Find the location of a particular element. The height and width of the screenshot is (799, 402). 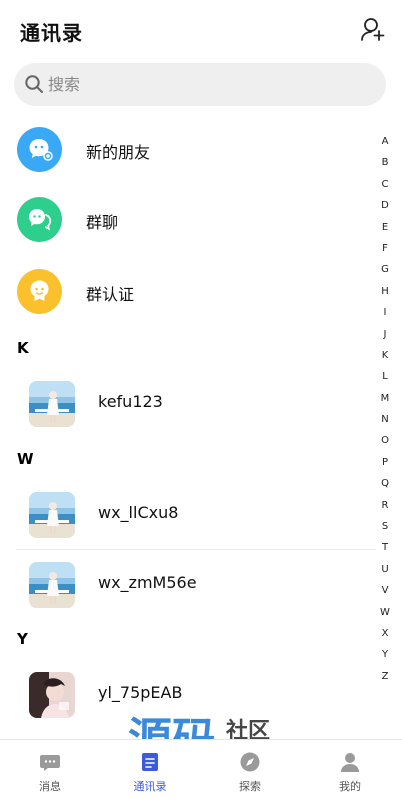

group-verify-avatar is located at coordinates (39, 291).